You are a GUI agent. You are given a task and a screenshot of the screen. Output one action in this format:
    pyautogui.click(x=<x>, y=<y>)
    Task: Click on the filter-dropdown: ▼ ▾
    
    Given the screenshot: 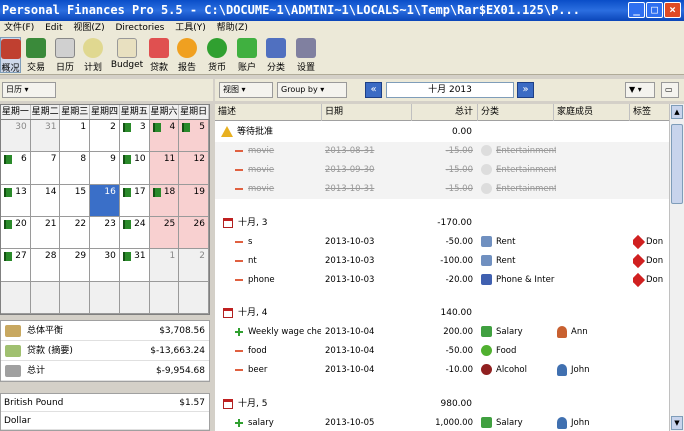 What is the action you would take?
    pyautogui.click(x=640, y=90)
    